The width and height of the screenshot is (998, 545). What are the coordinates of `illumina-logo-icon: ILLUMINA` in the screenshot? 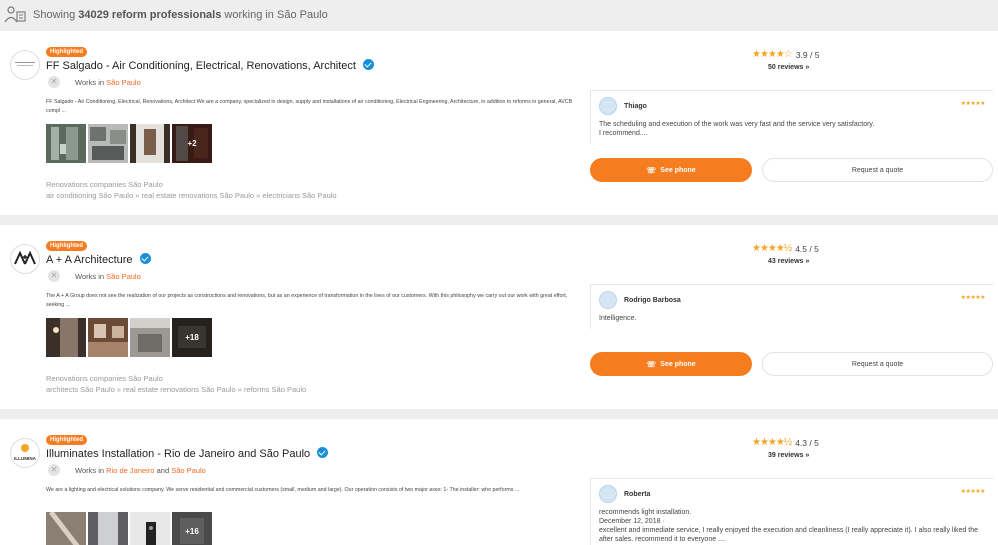 It's located at (25, 452).